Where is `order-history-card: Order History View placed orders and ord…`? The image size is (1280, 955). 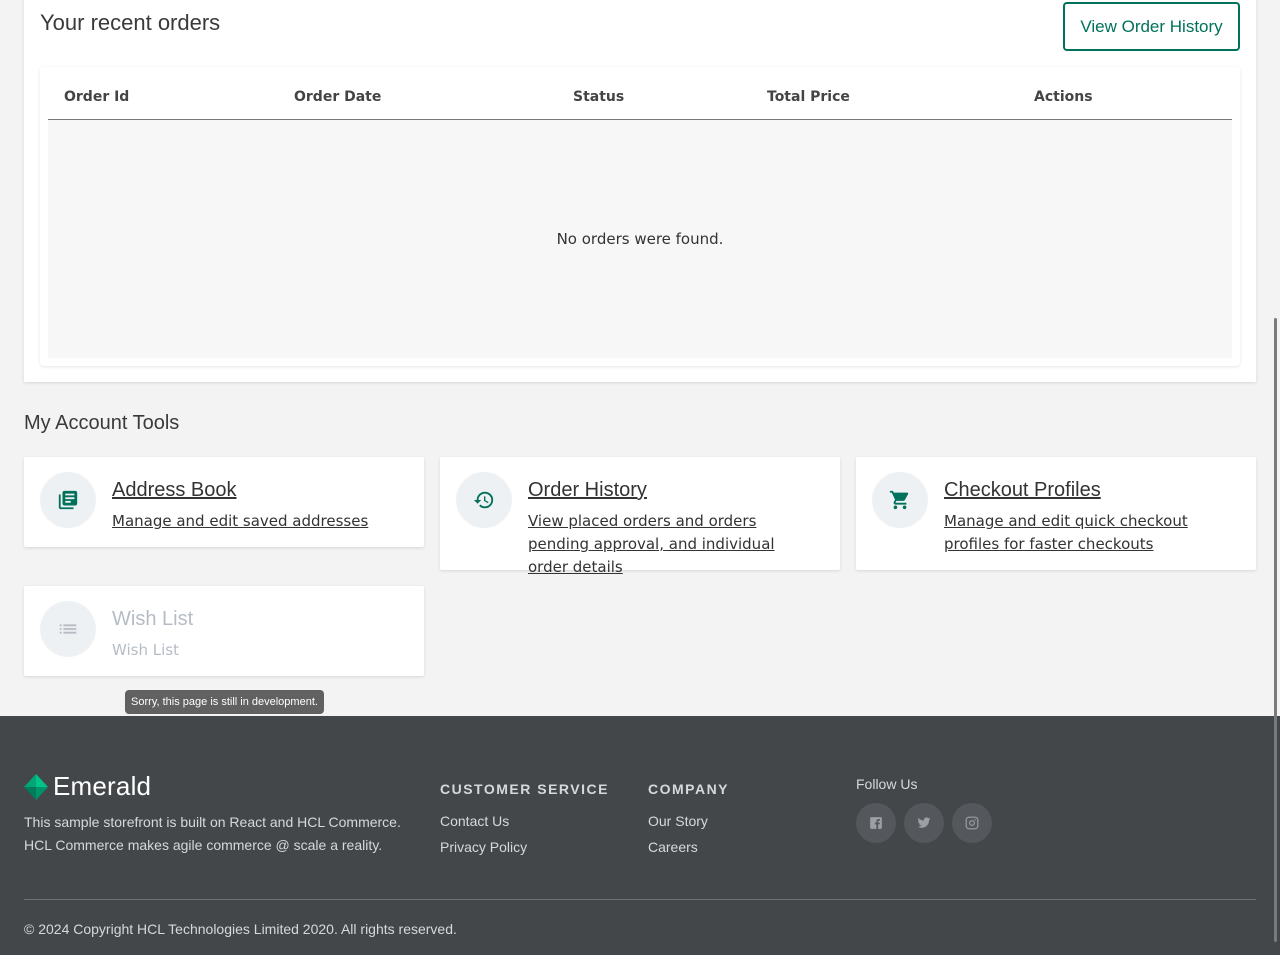
order-history-card: Order History View placed orders and ord… is located at coordinates (640, 516).